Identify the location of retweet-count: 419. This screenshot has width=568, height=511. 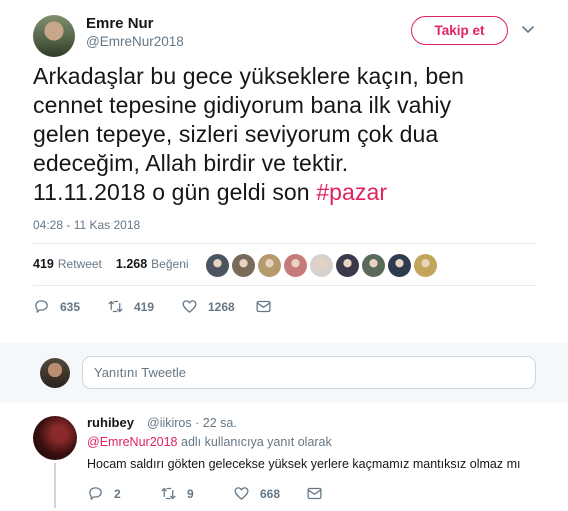
(43, 264).